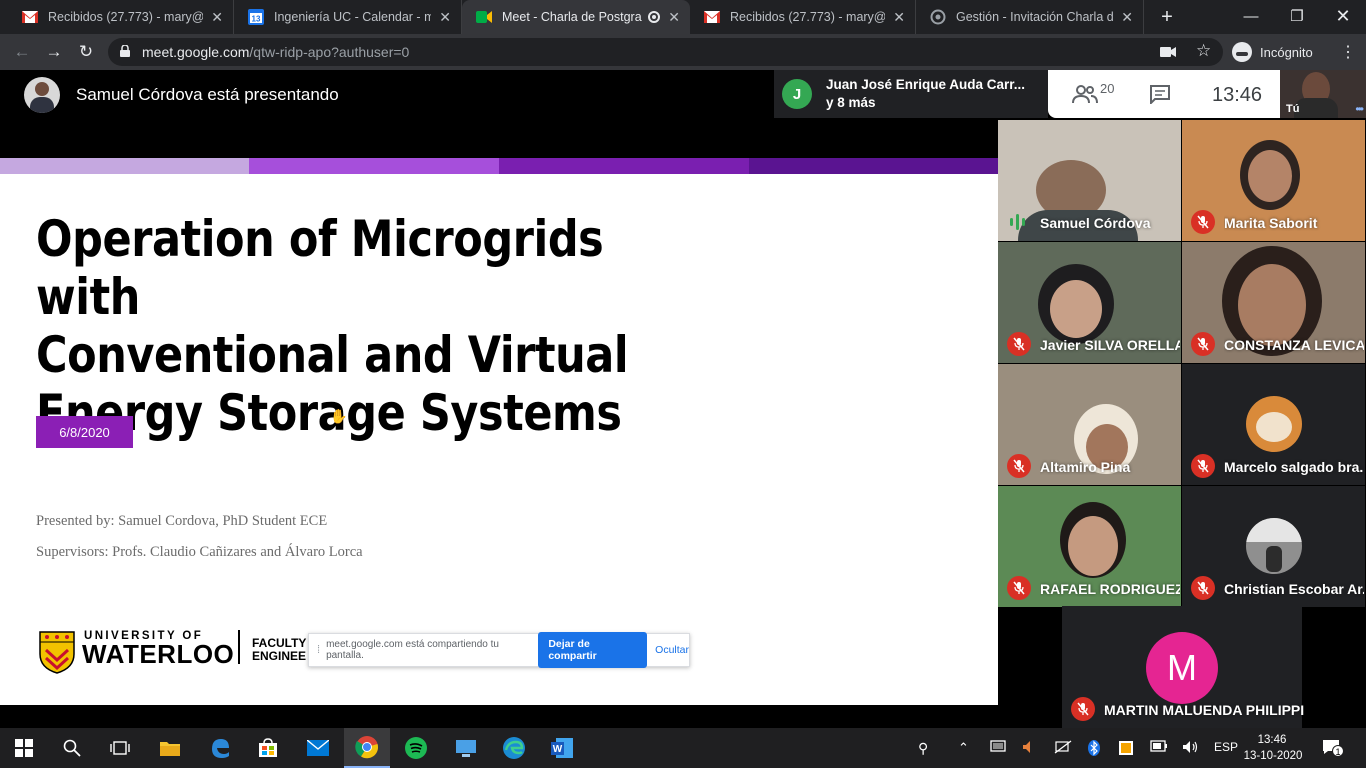  I want to click on file-explorer-icon, so click(170, 748).